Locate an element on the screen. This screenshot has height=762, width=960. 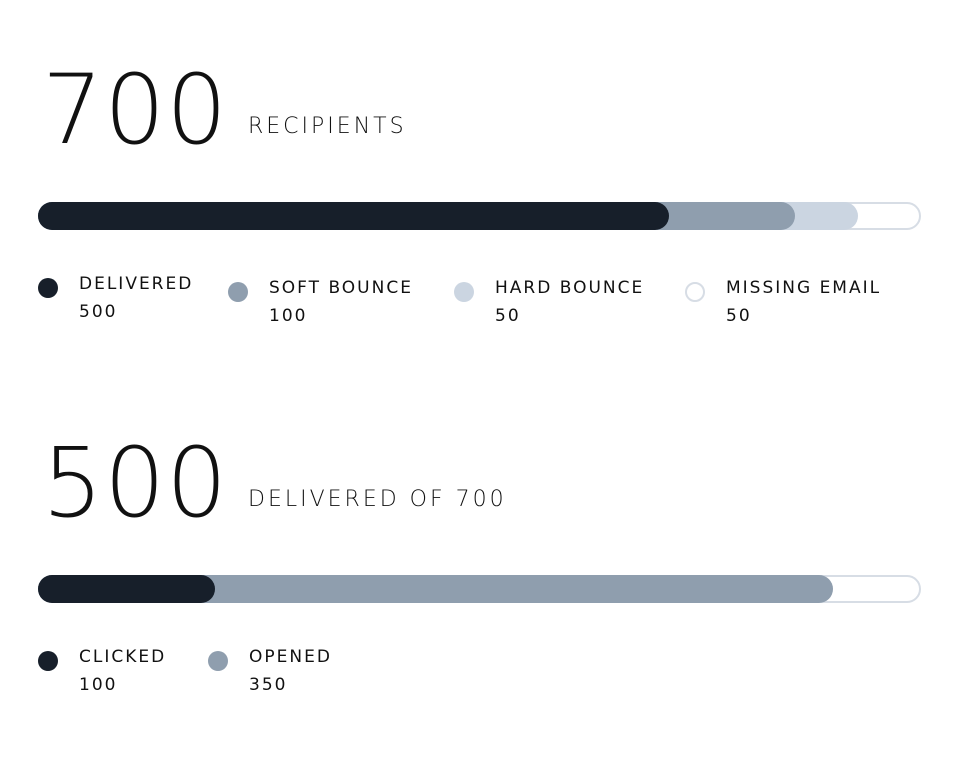
delivered-dot-icon is located at coordinates (48, 288).